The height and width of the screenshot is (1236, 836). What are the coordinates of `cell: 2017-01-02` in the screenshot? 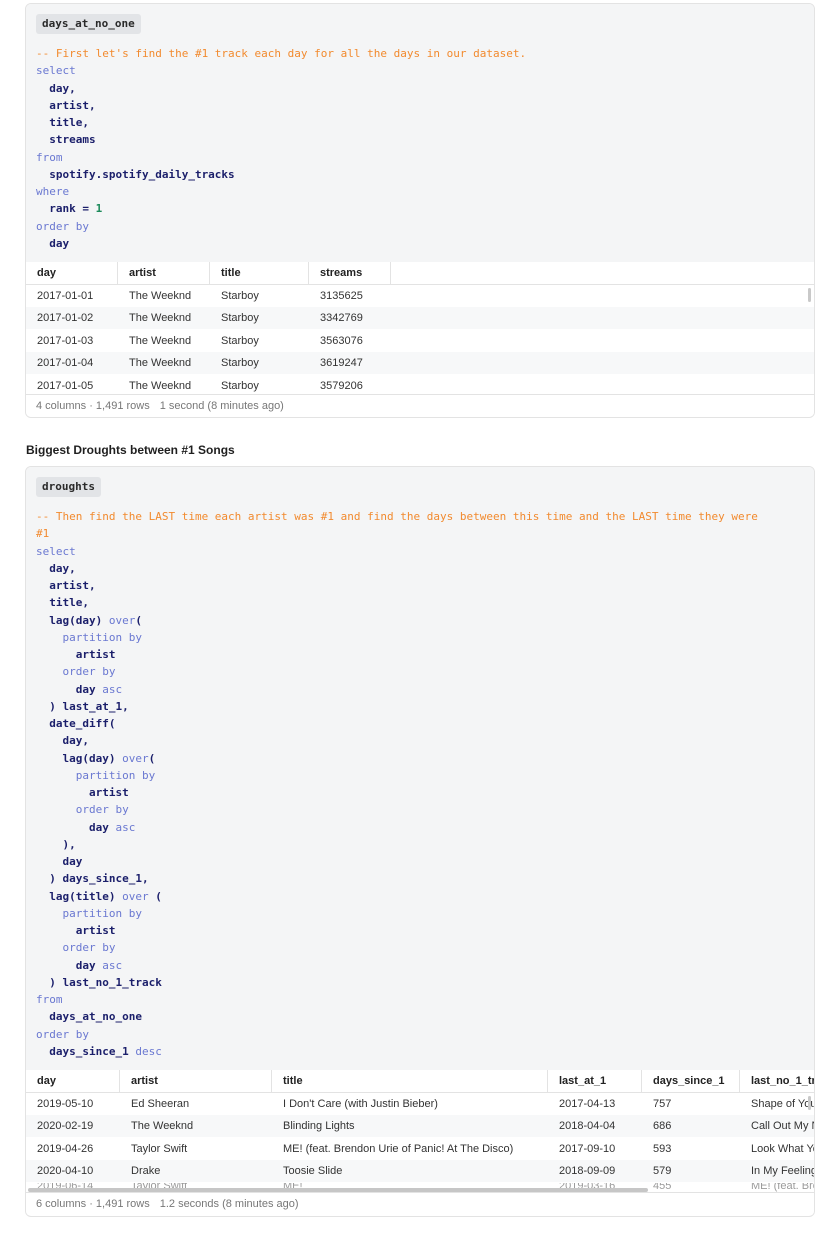 It's located at (65, 318).